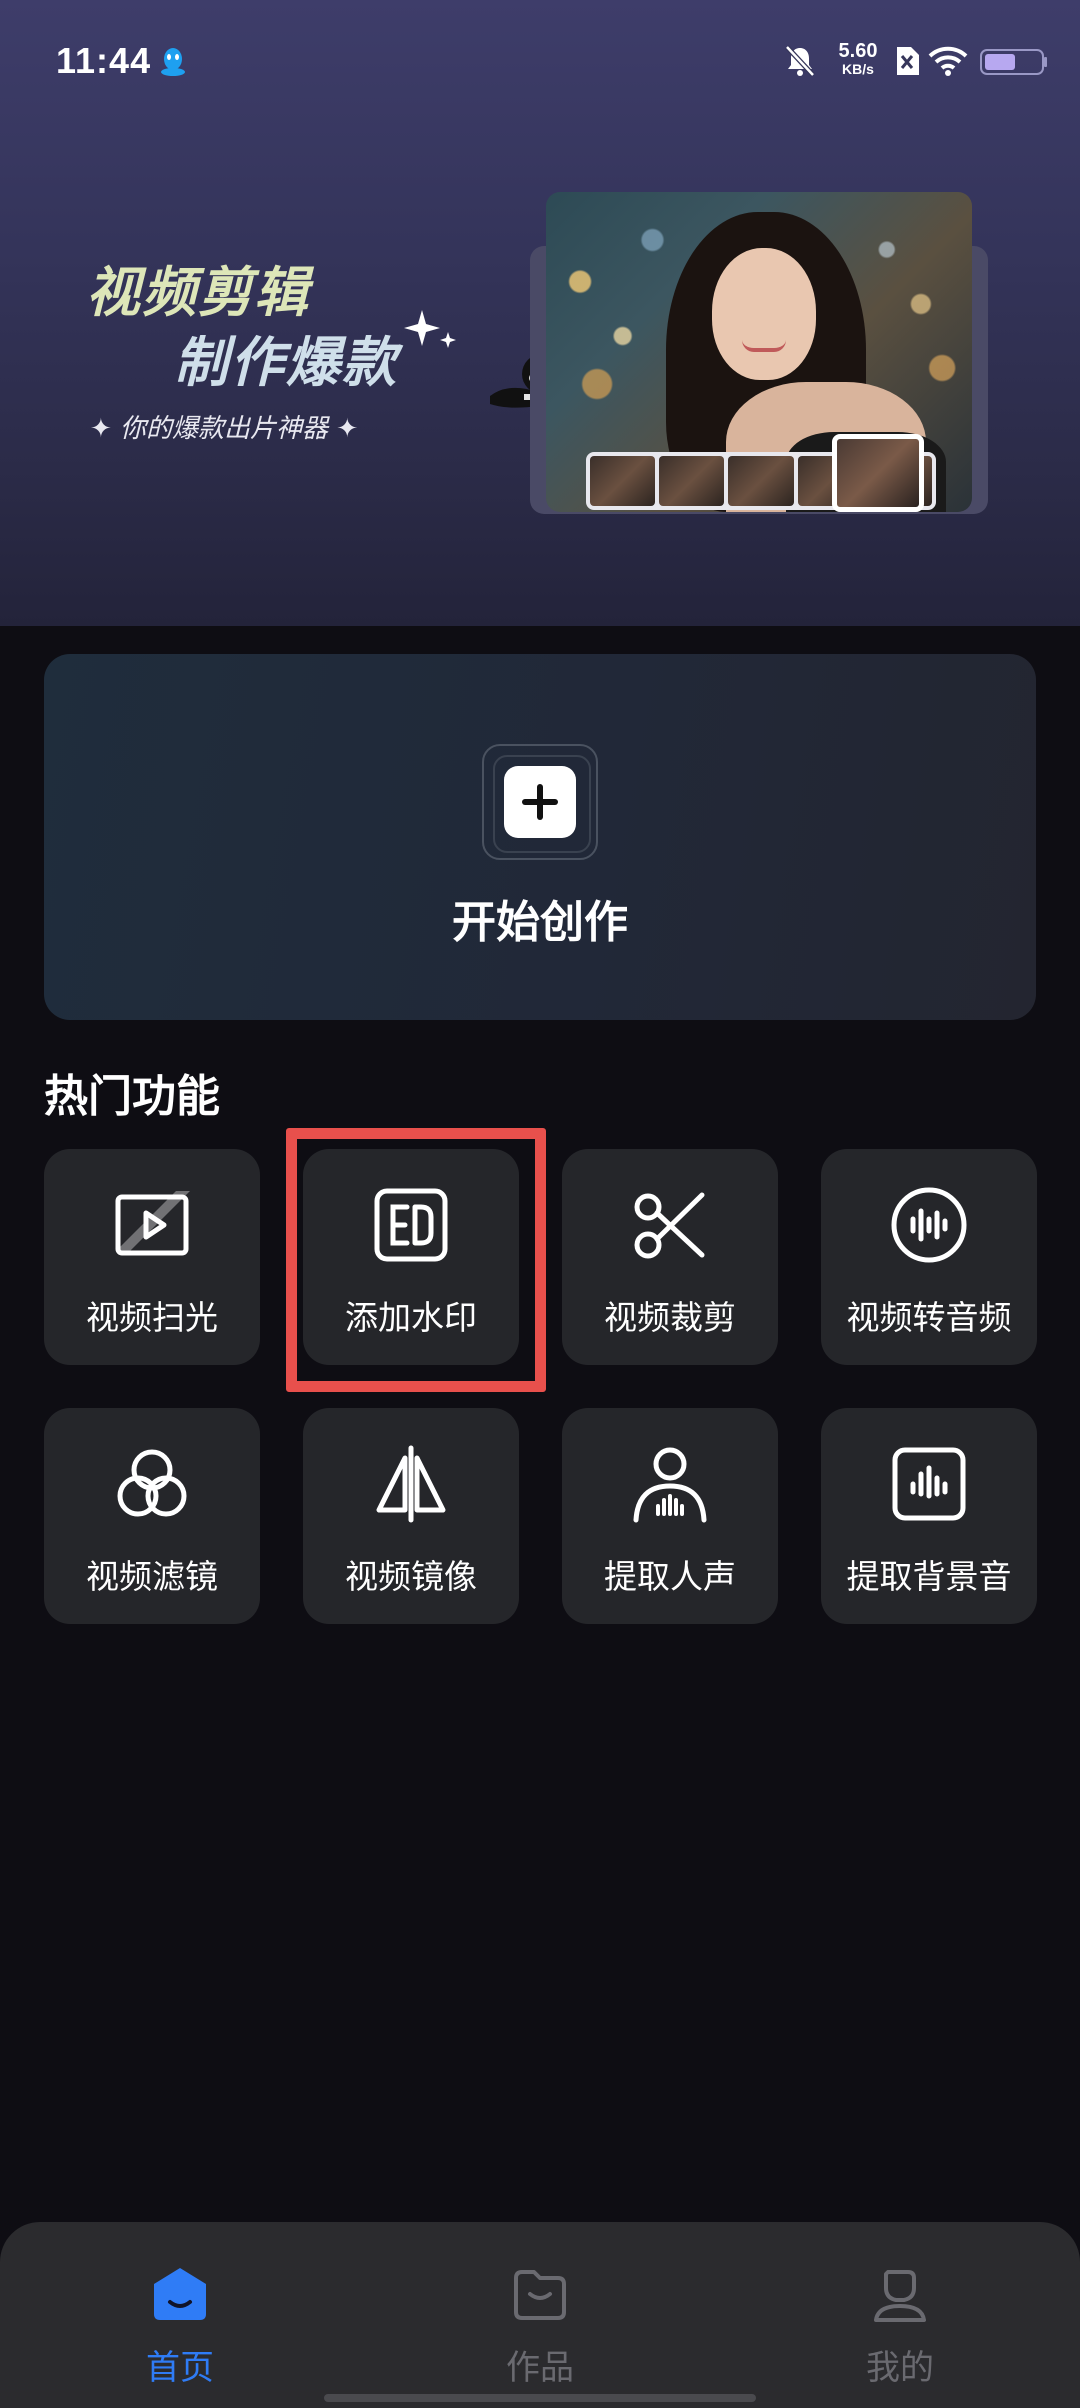 This screenshot has width=1080, height=2408. I want to click on feature-extract-background-audio: 提取背景音, so click(929, 1516).